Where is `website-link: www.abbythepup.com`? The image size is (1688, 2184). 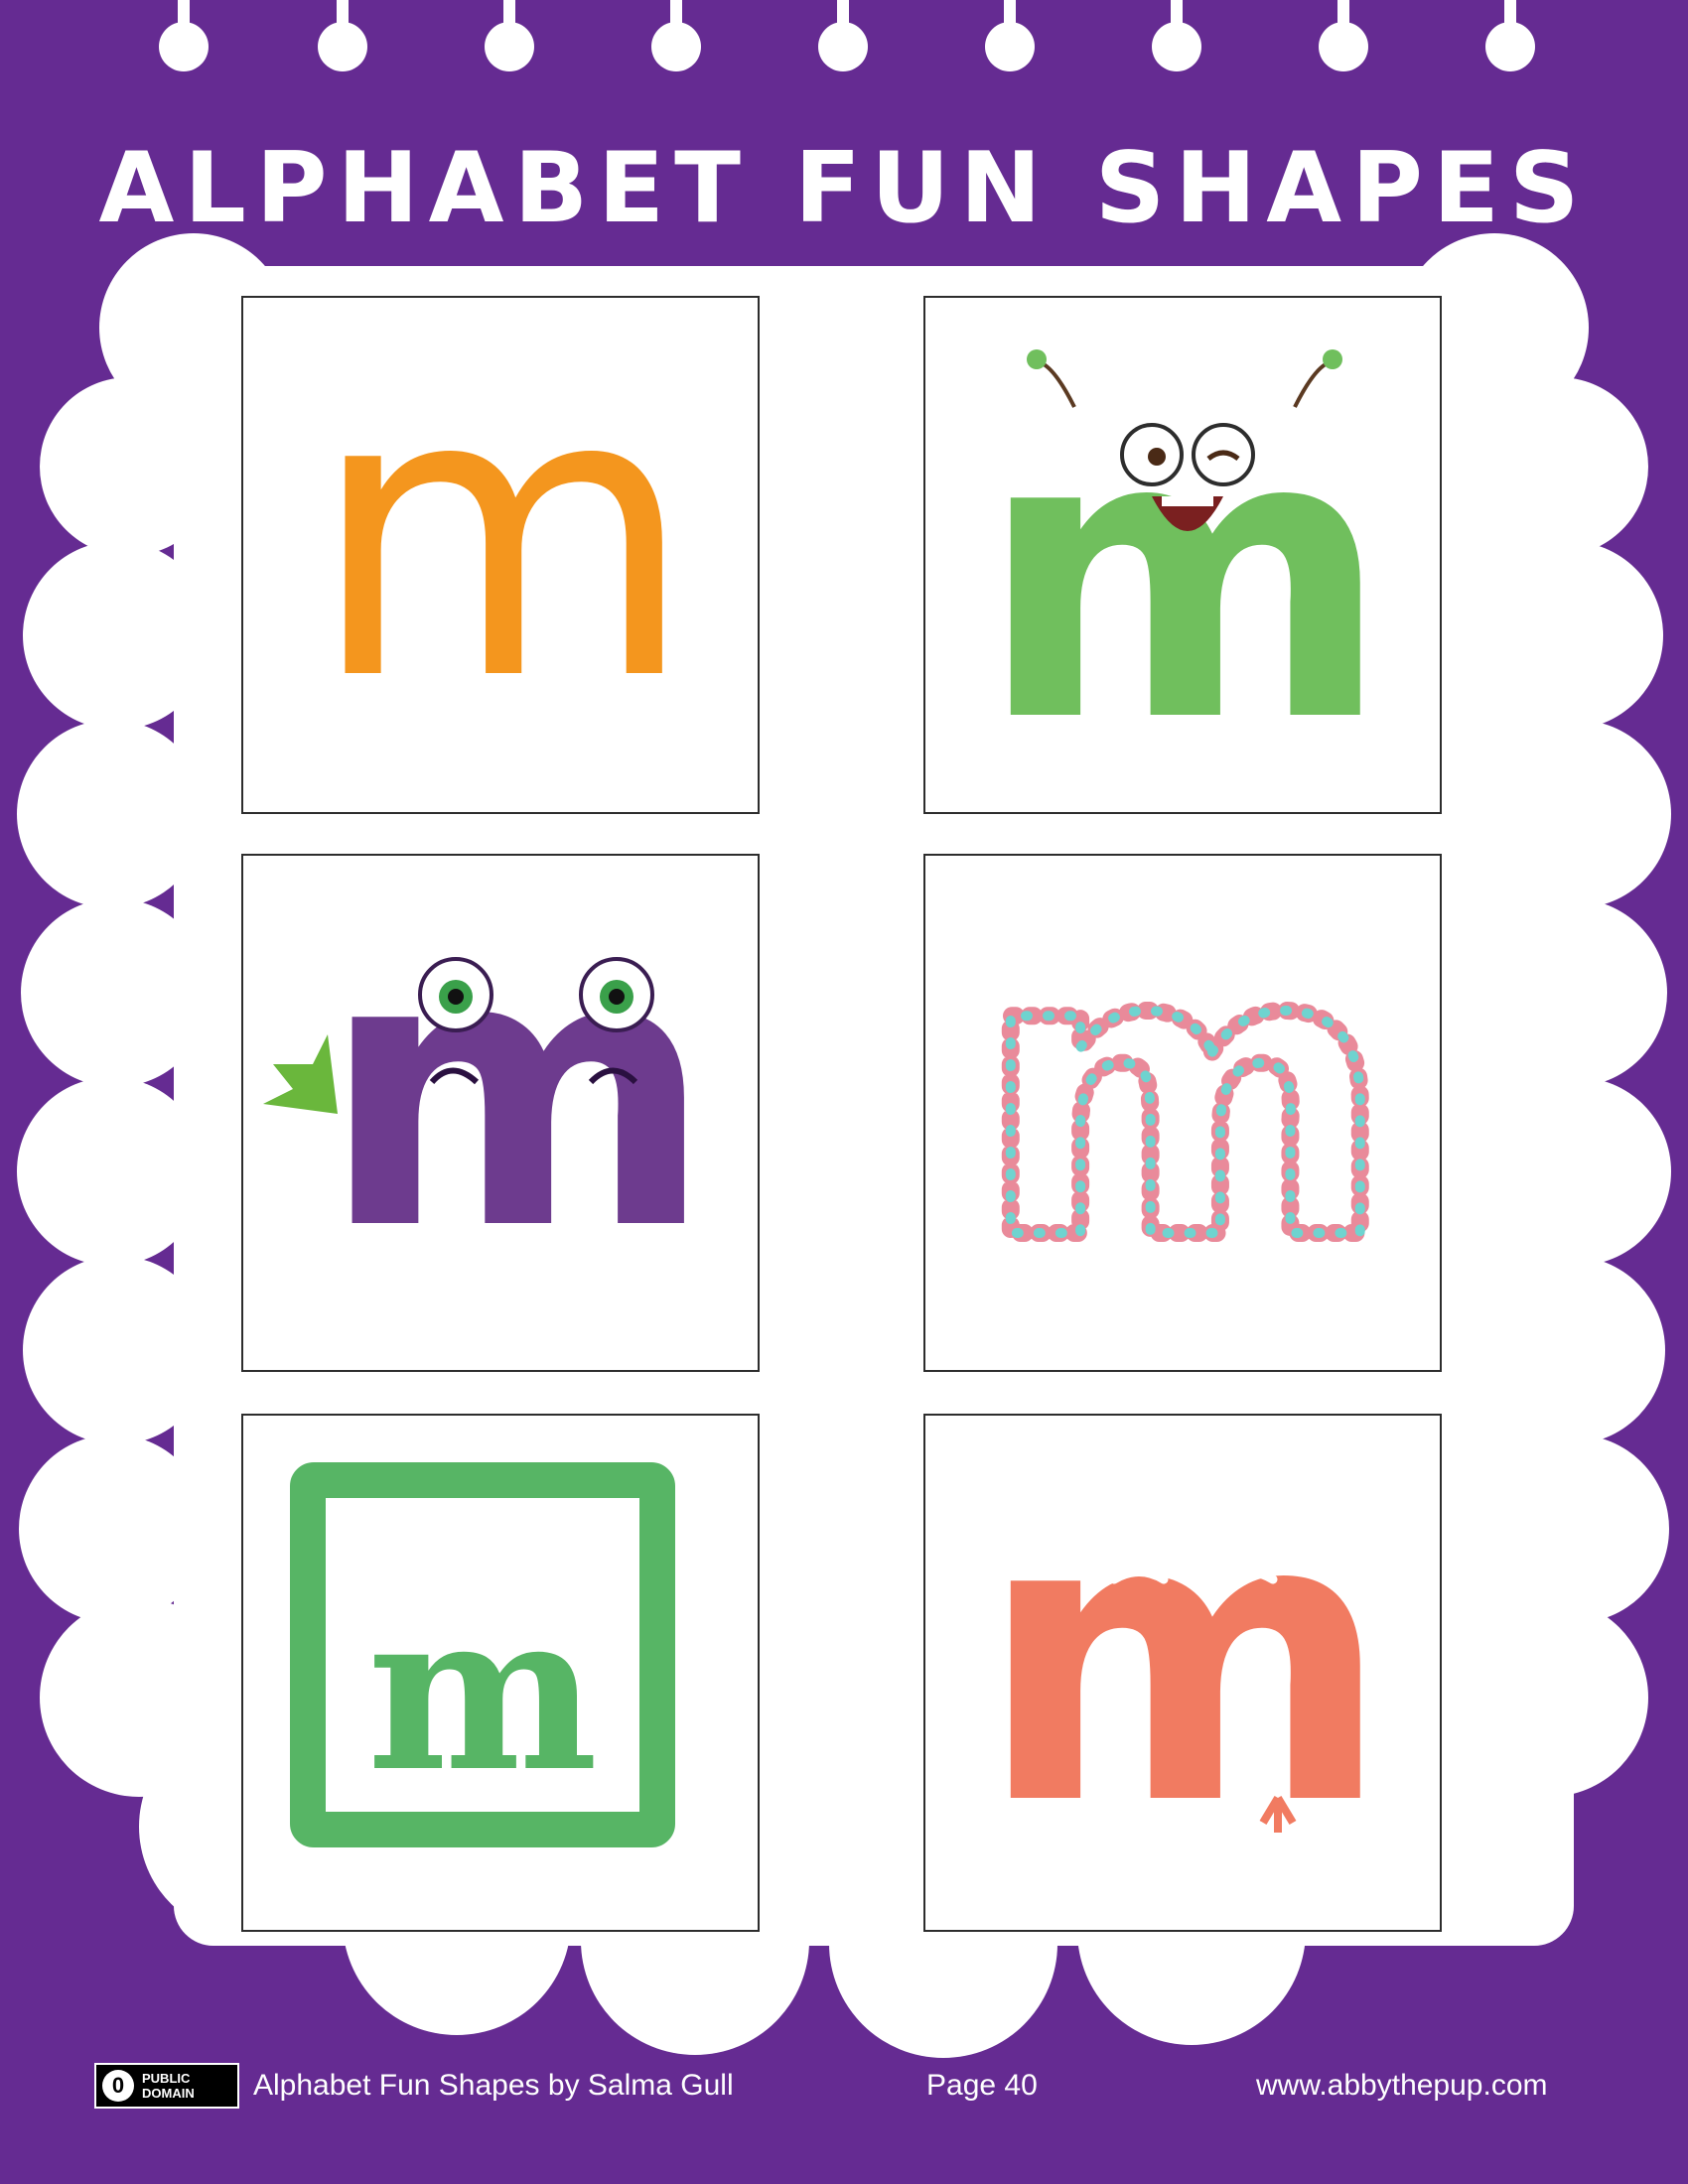 website-link: www.abbythepup.com is located at coordinates (1402, 2086).